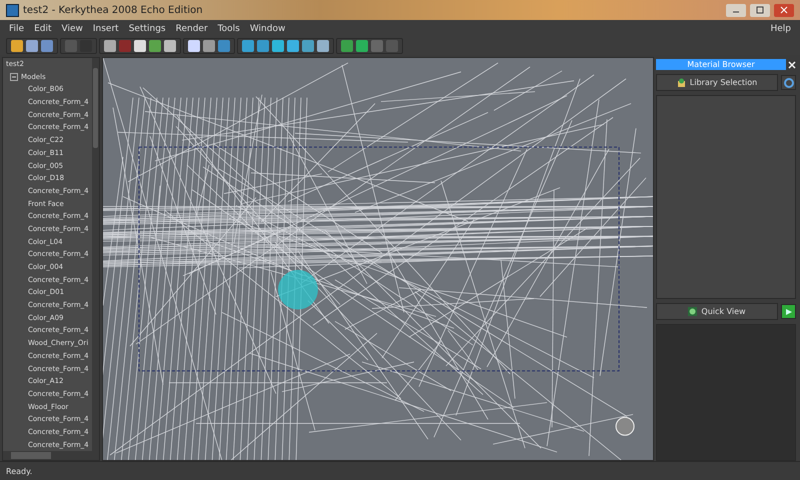  Describe the element at coordinates (113, 10) in the screenshot. I see `window-title: test2 - Kerkythea 2008 Echo Edition` at that location.